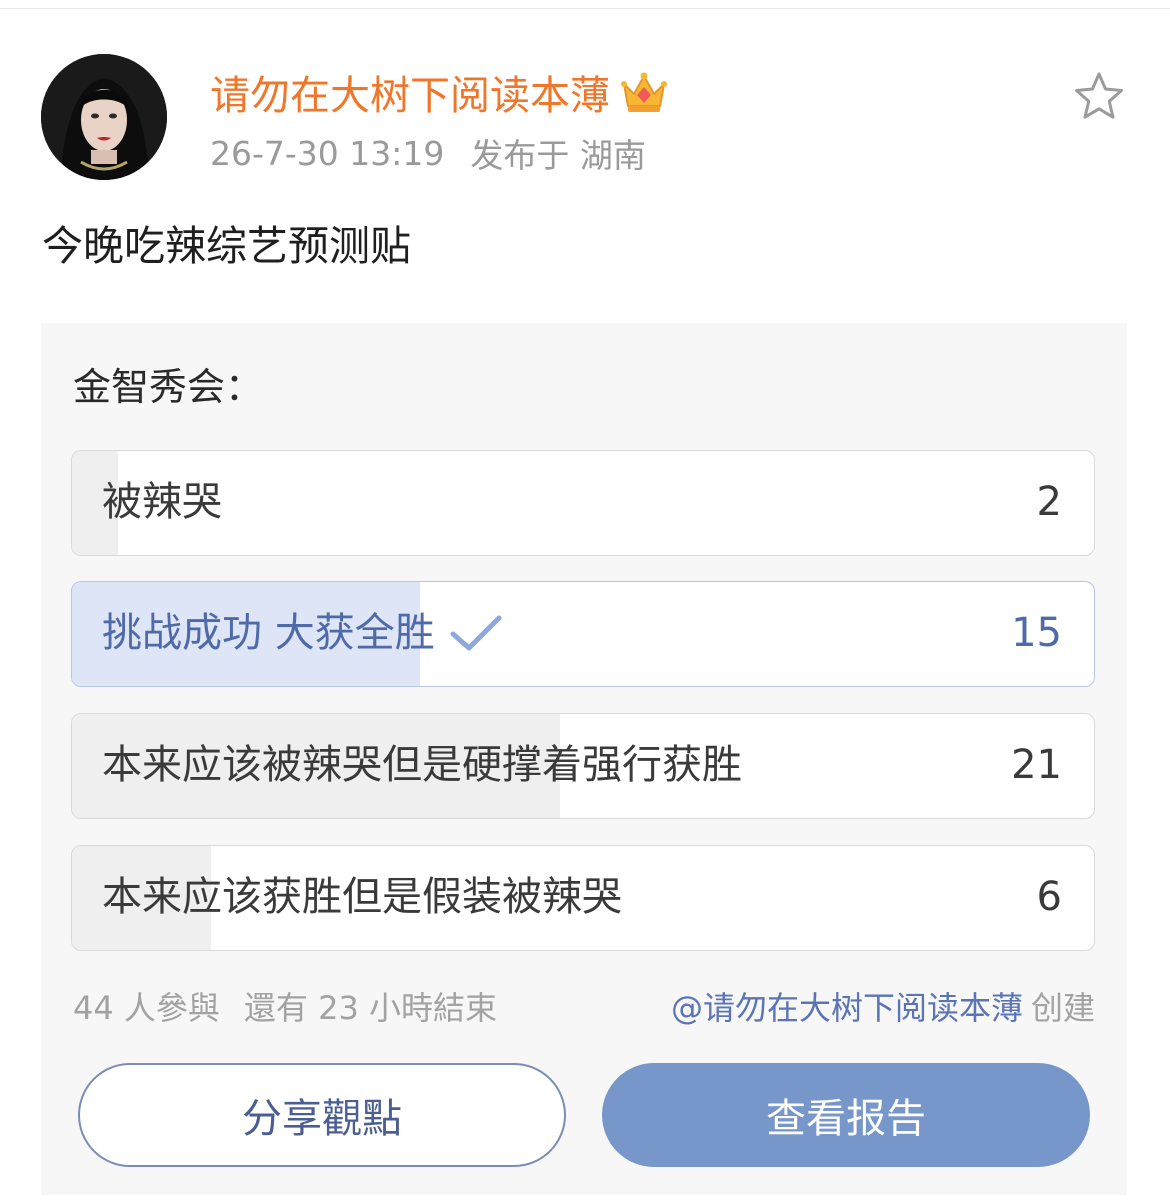  I want to click on author-name: 请勿在大树下阅读本薄, so click(410, 92).